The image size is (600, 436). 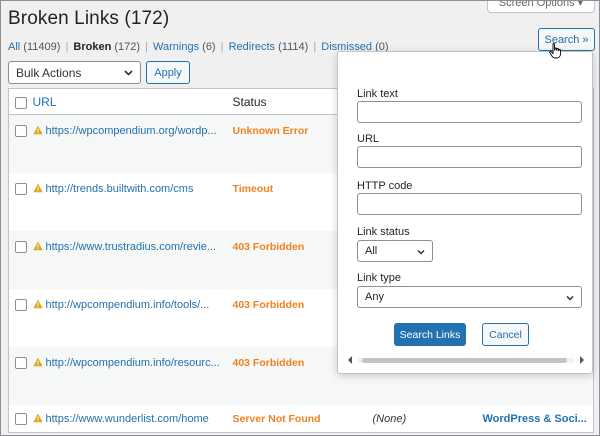 I want to click on filter-broken: Broken, so click(x=92, y=47).